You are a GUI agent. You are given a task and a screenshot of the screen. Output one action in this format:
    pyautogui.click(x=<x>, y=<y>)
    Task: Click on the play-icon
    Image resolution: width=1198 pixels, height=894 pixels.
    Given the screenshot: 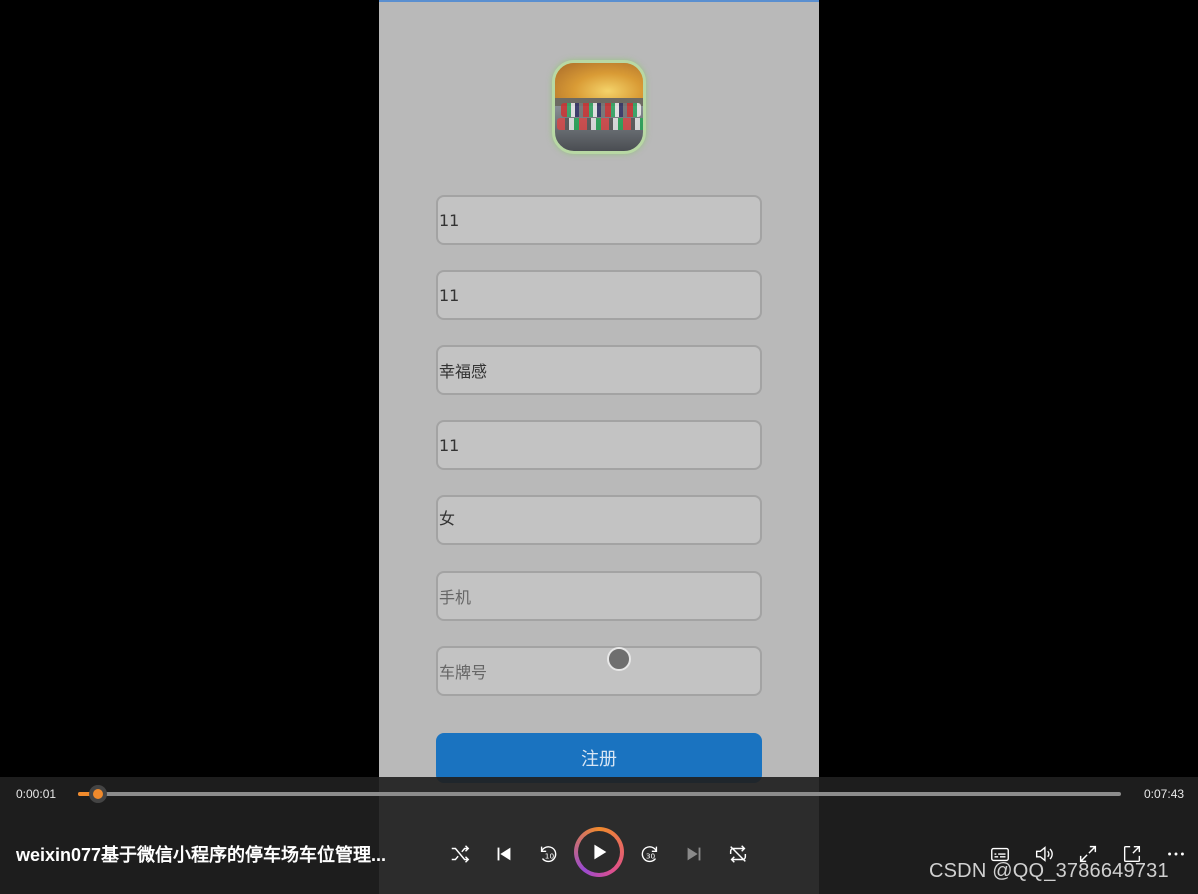 What is the action you would take?
    pyautogui.click(x=599, y=852)
    